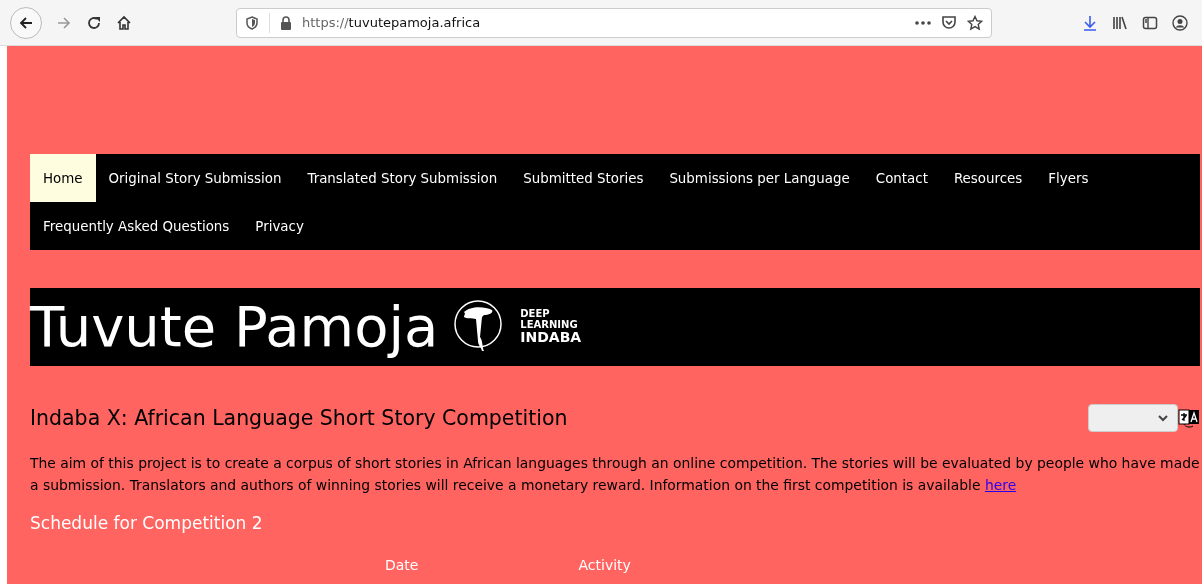 The image size is (1202, 584). Describe the element at coordinates (402, 178) in the screenshot. I see `nav-link: Translated Story Submission` at that location.